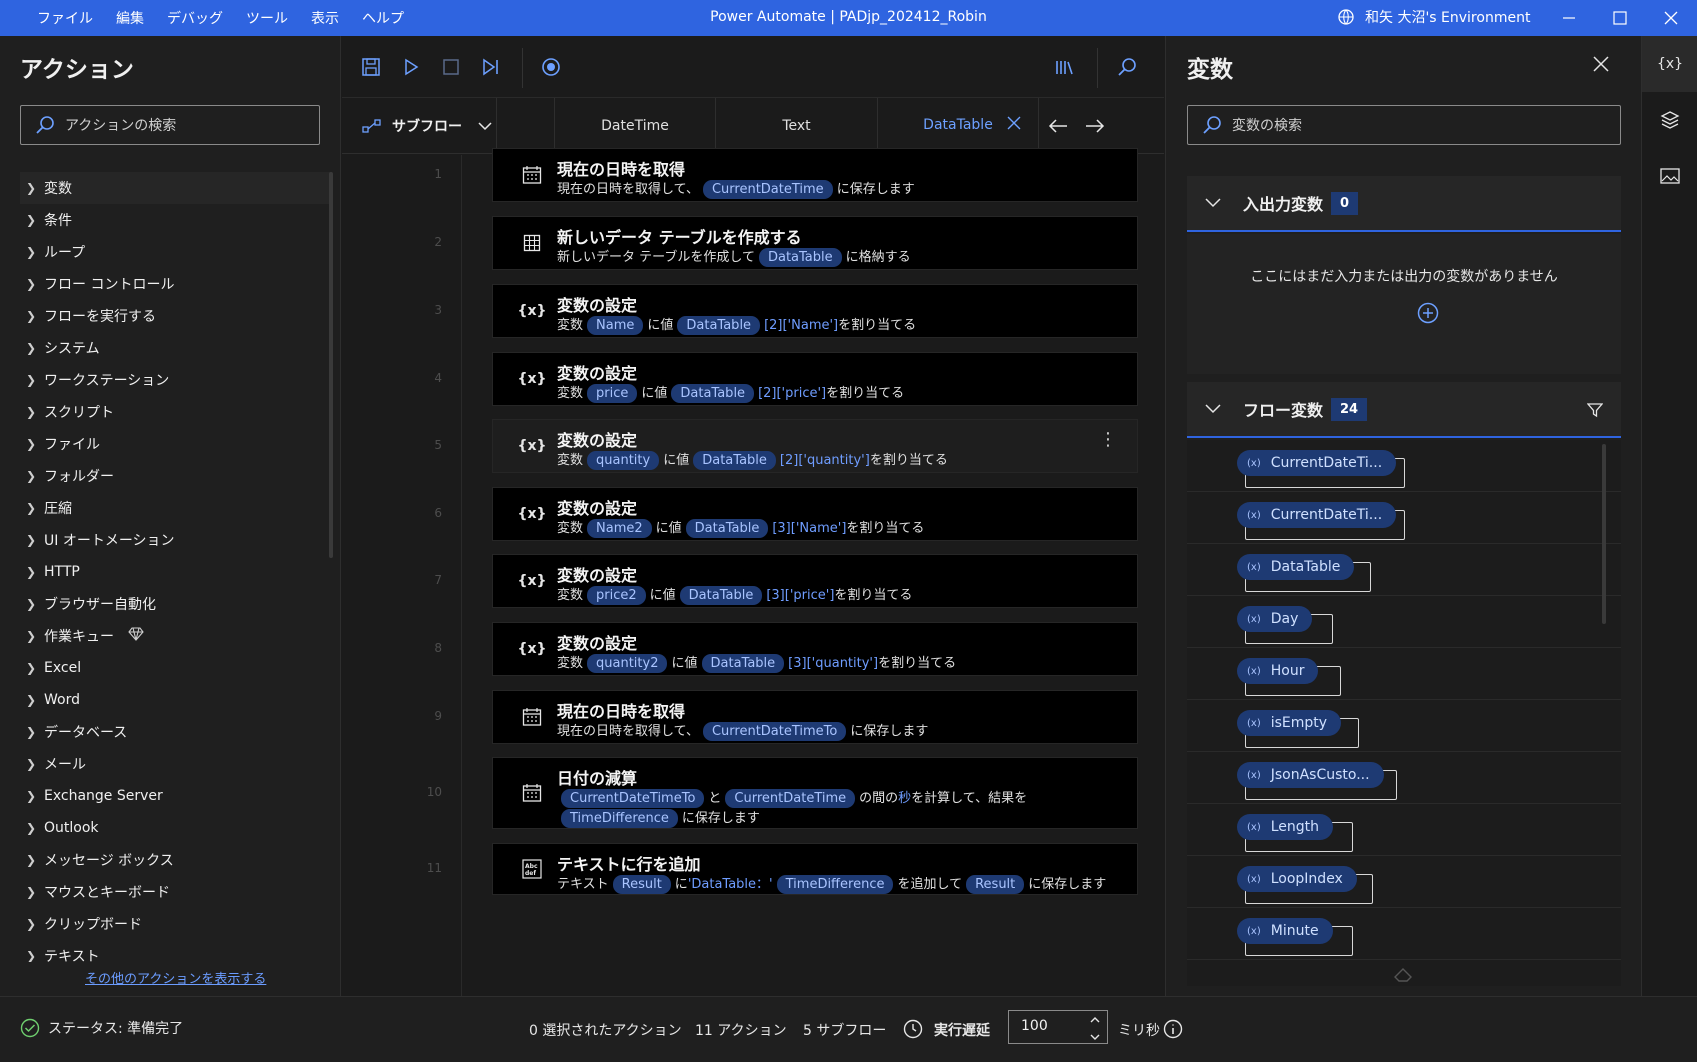 This screenshot has width=1697, height=1062. I want to click on menu-tools: ツール, so click(267, 18).